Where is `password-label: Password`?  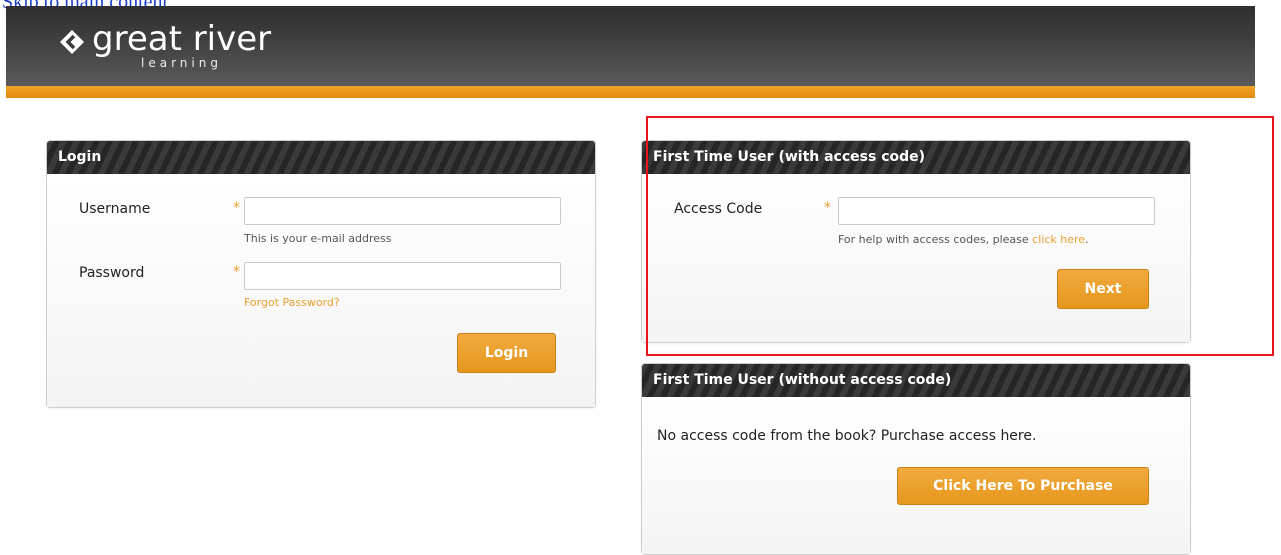 password-label: Password is located at coordinates (112, 273).